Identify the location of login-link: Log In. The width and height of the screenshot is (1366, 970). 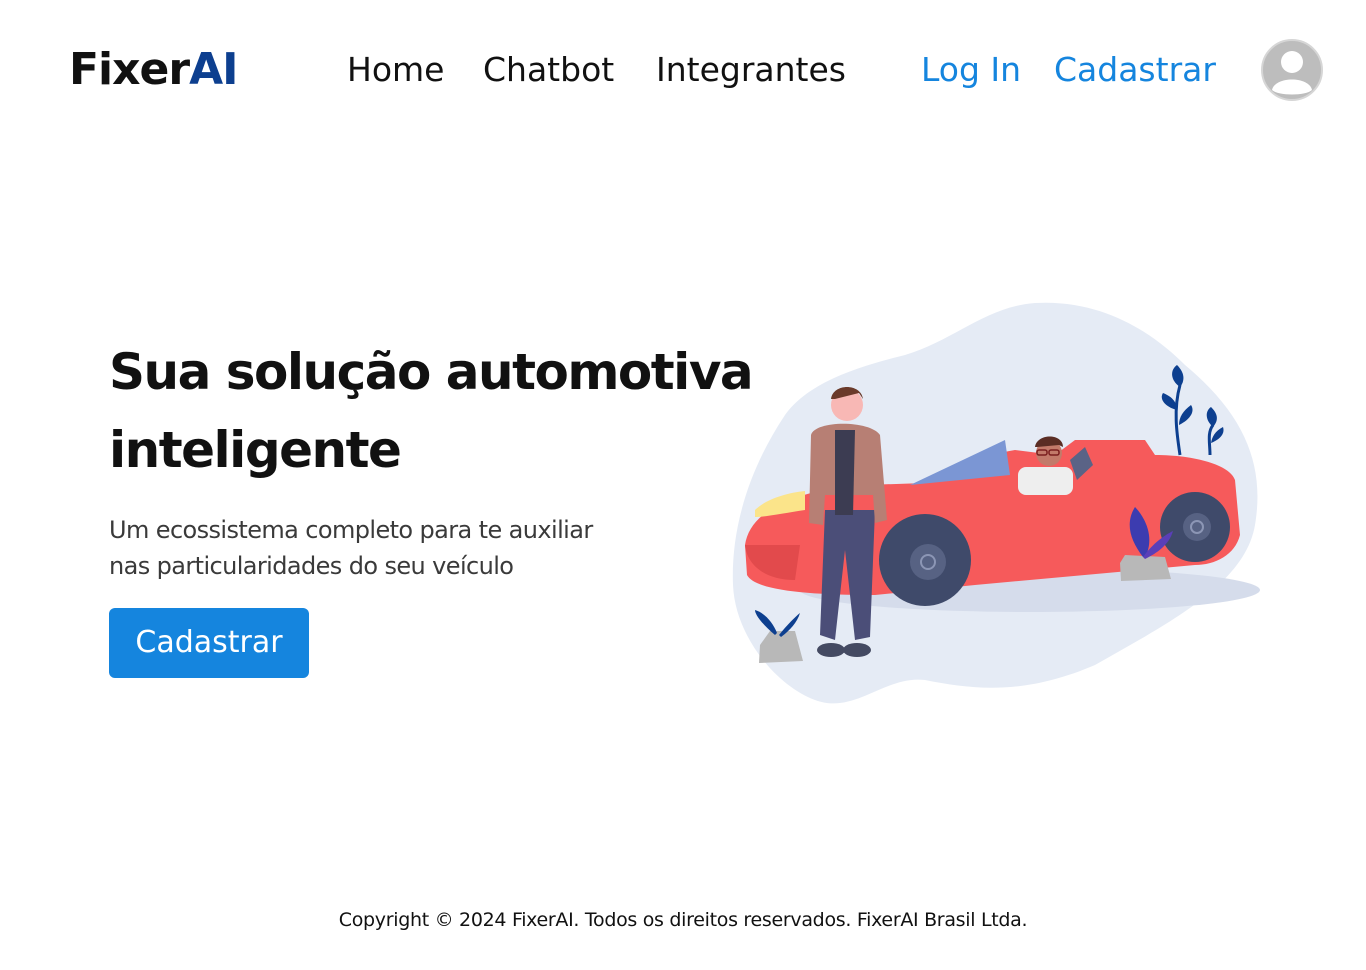
(971, 70).